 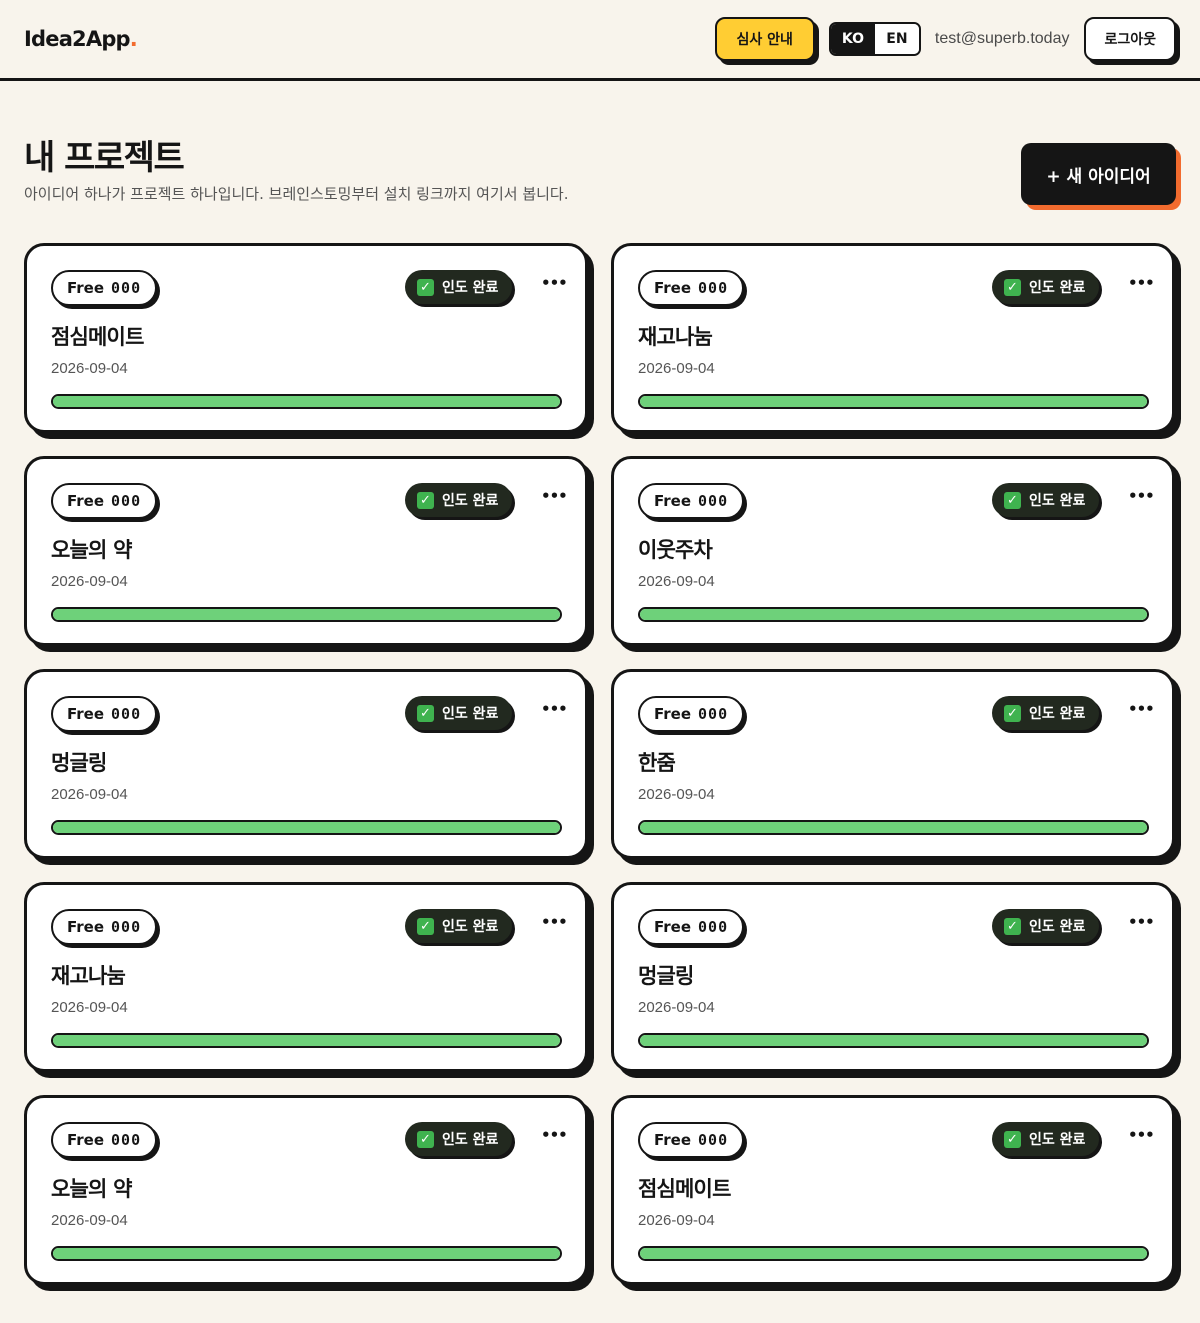 What do you see at coordinates (104, 158) in the screenshot?
I see `page-title: 내 프로젝트` at bounding box center [104, 158].